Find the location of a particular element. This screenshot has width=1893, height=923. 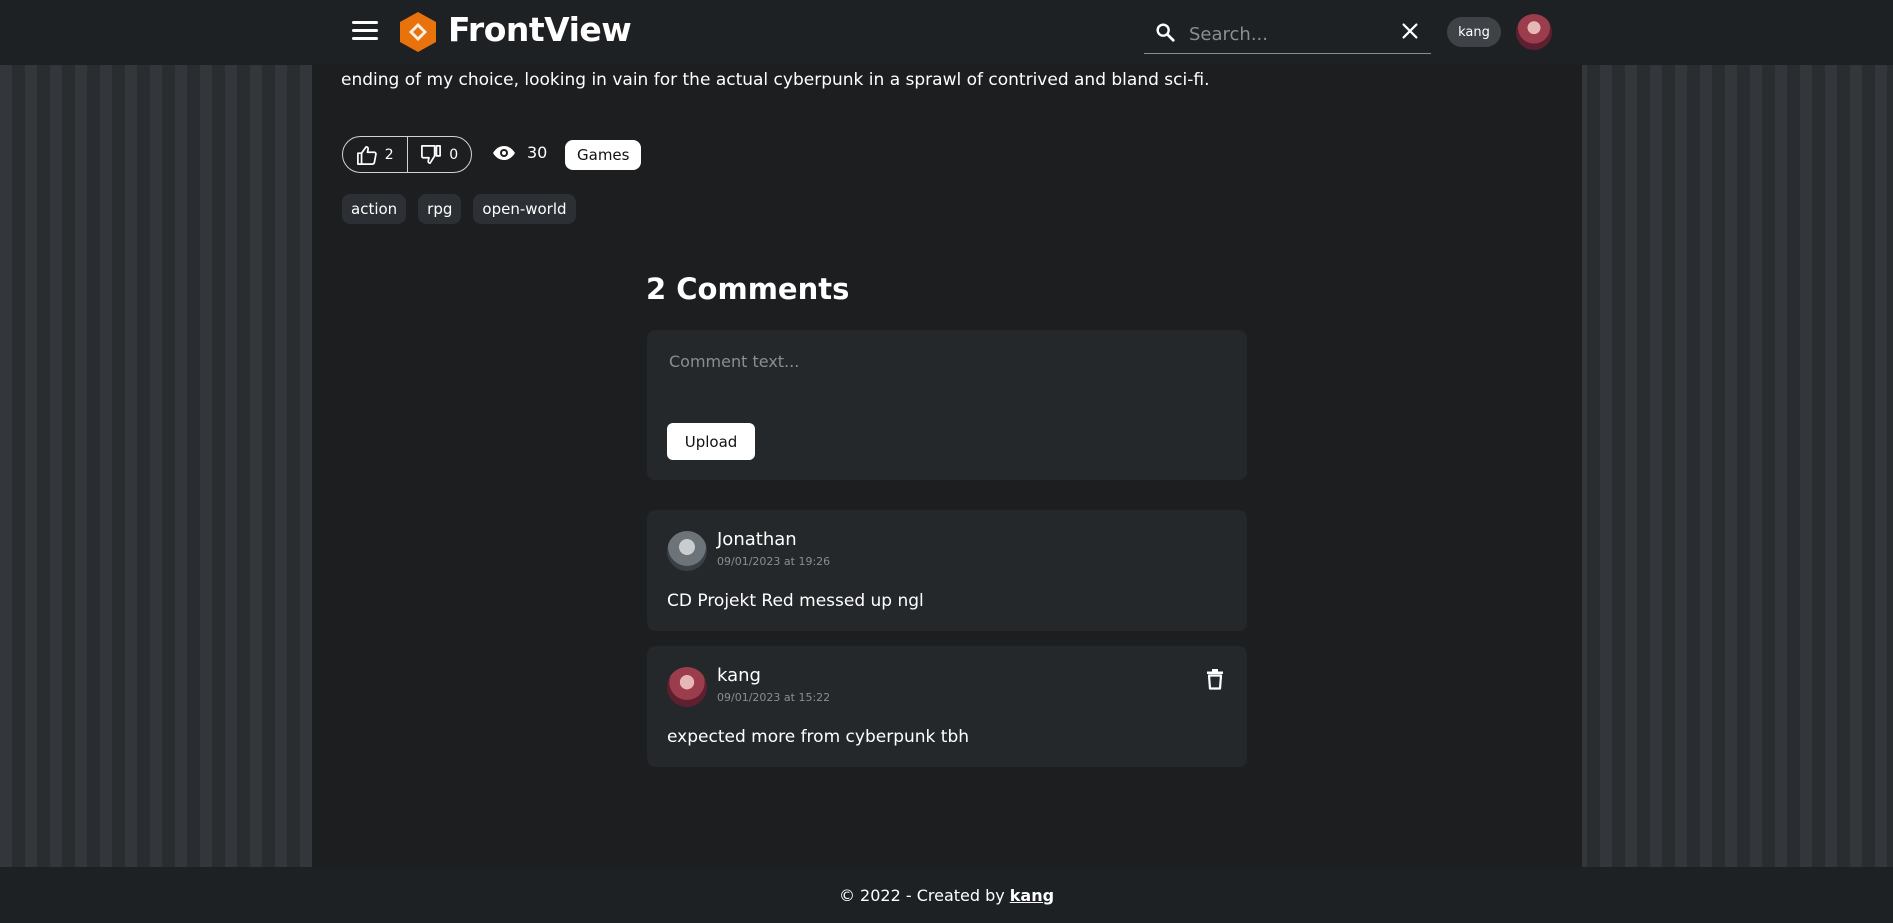

footer-text-wrap: © 2022 - Created by kang is located at coordinates (946, 895).